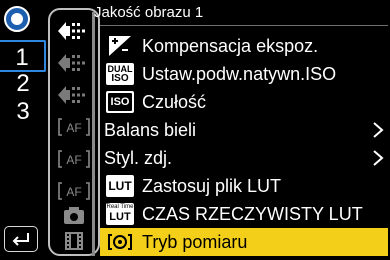 The image size is (390, 260). Describe the element at coordinates (239, 74) in the screenshot. I see `menu-item-label: Ustaw.podw.natywn.ISO` at that location.